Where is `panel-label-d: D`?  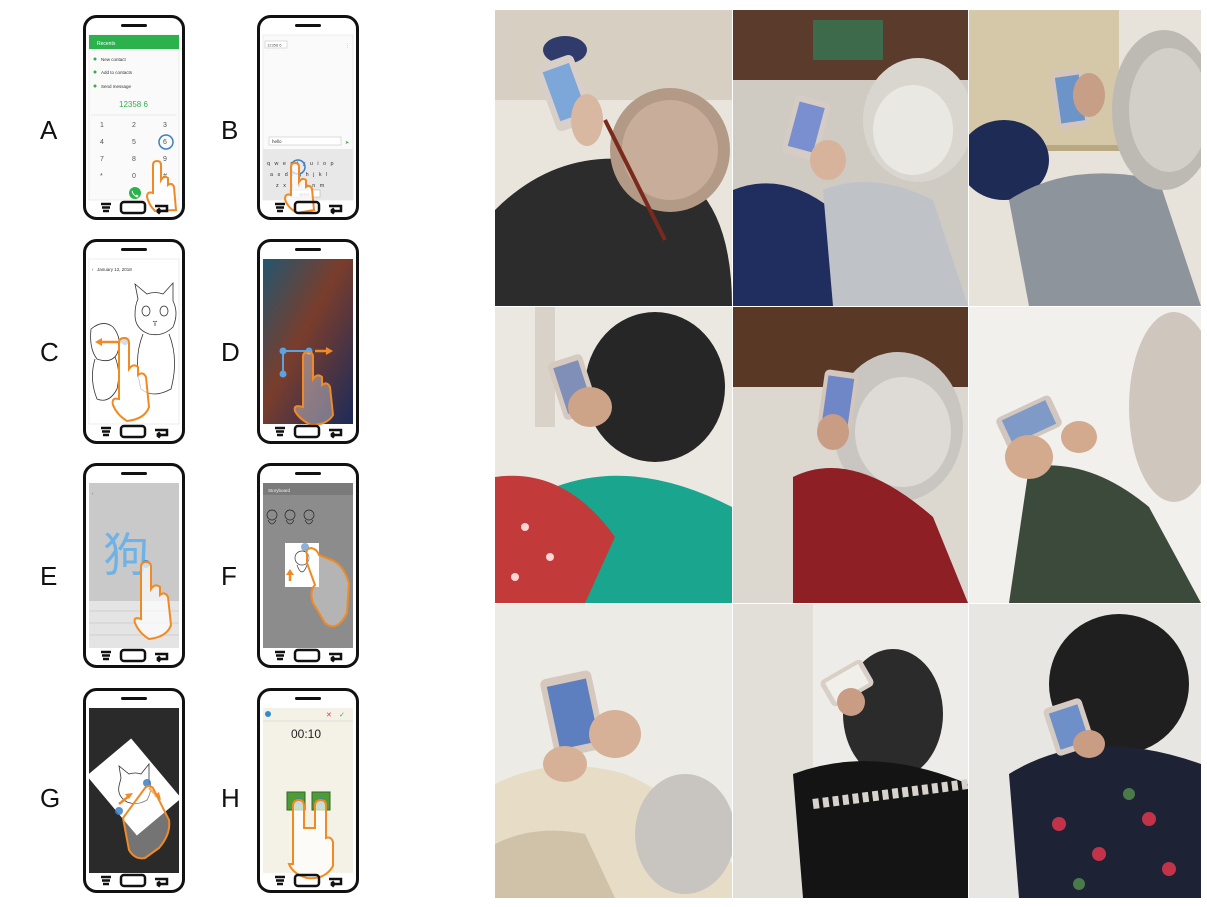 panel-label-d: D is located at coordinates (230, 352).